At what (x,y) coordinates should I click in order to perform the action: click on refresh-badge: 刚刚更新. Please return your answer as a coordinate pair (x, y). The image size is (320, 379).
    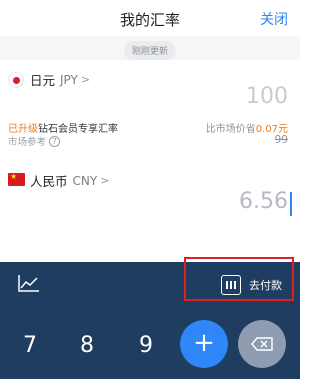
    Looking at the image, I should click on (150, 50).